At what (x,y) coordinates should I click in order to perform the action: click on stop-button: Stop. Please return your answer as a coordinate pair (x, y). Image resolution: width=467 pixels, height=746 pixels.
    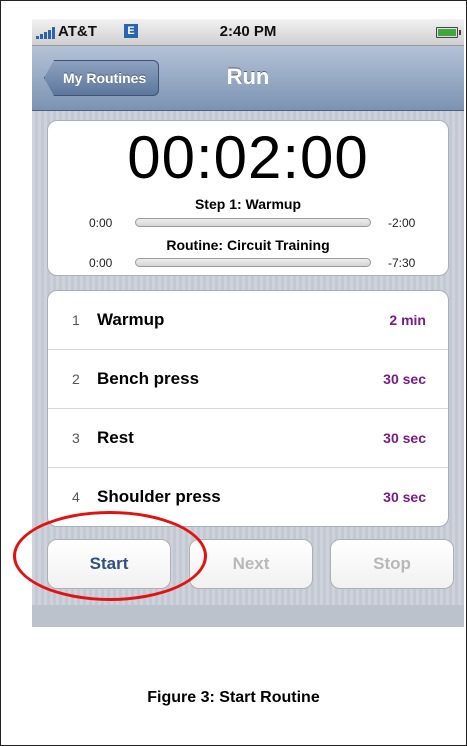
    Looking at the image, I should click on (392, 564).